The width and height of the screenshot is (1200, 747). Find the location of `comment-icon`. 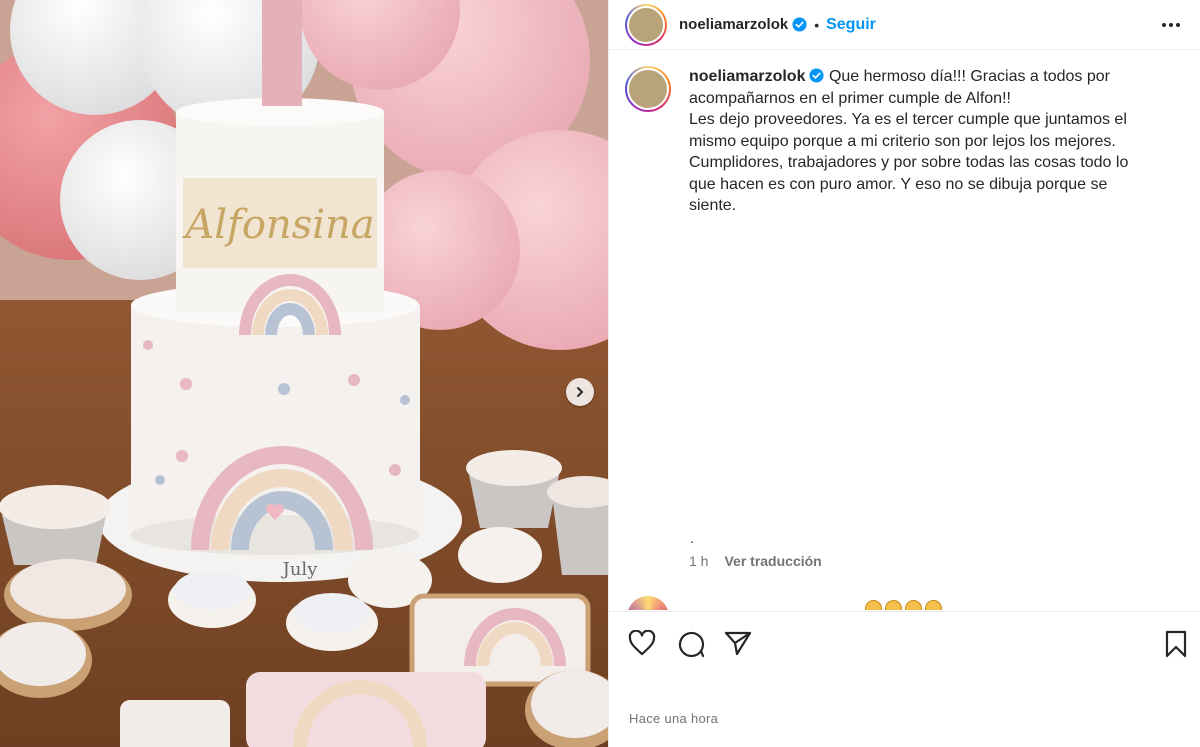

comment-icon is located at coordinates (691, 644).